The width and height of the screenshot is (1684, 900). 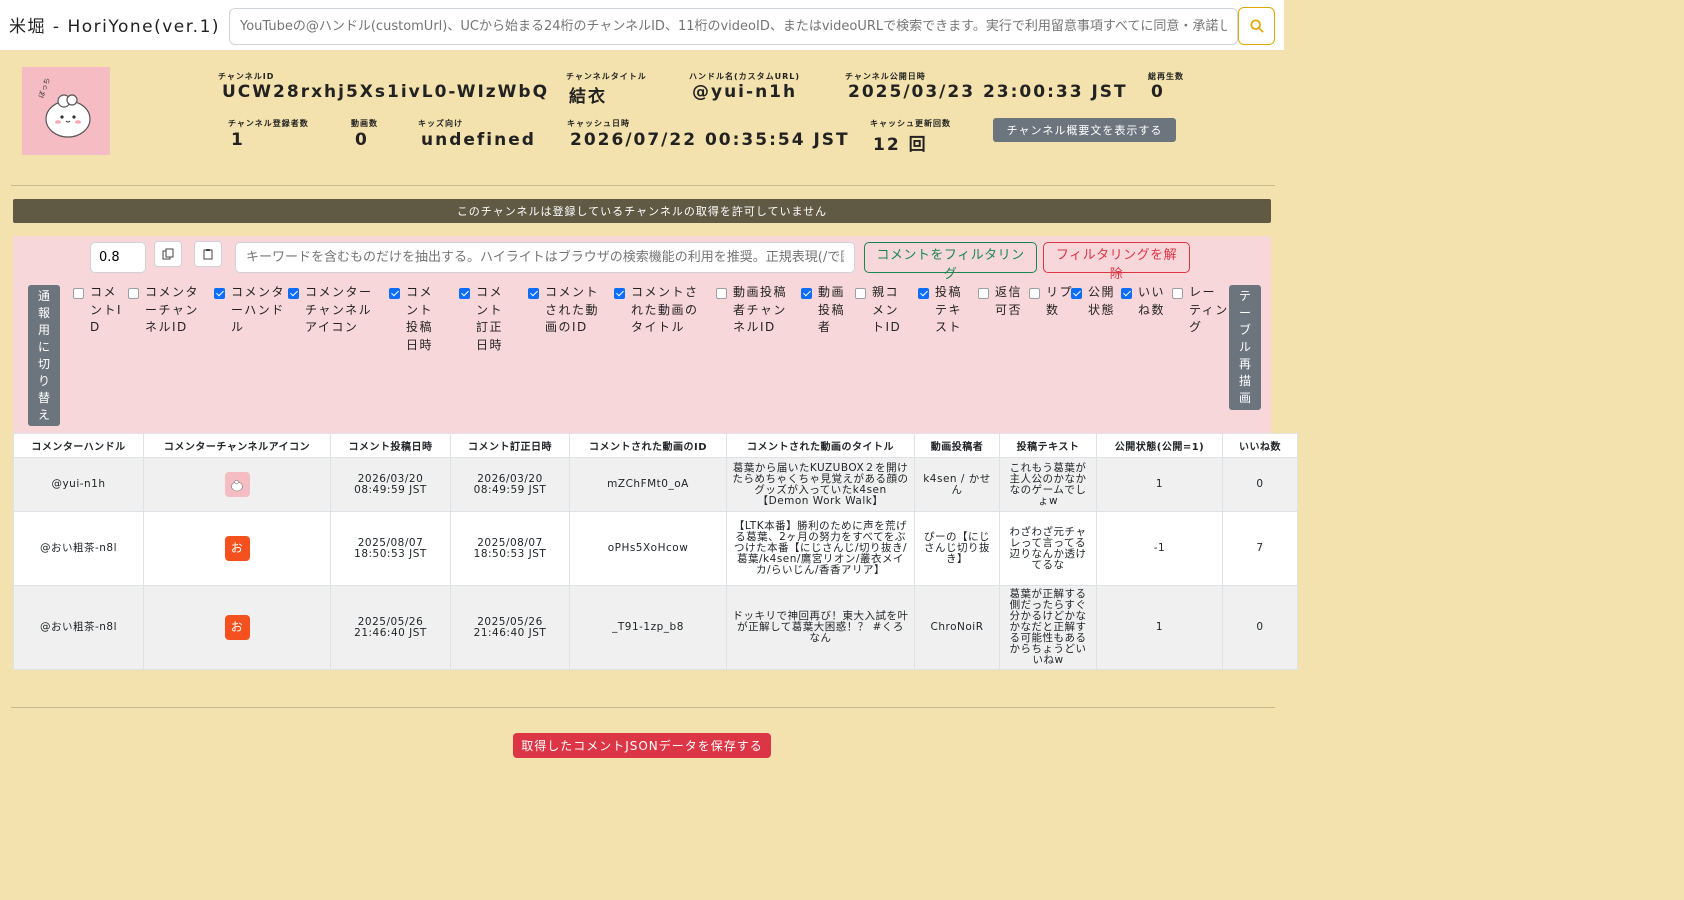 I want to click on permission-notice: このチャンネルは登録しているチャンネルの取得を許可していません, so click(x=642, y=211).